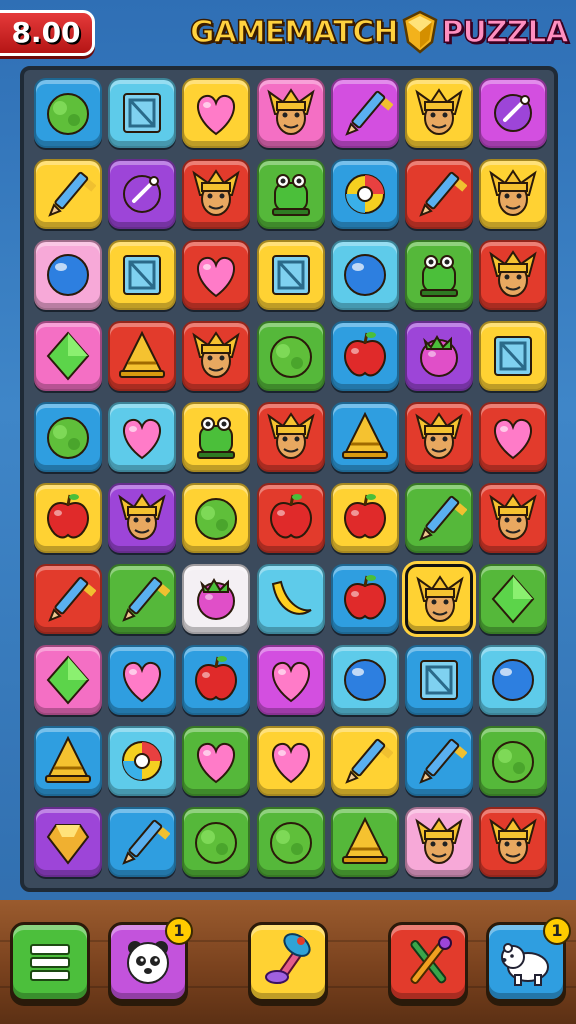  Describe the element at coordinates (288, 958) in the screenshot. I see `hammer-icon` at that location.